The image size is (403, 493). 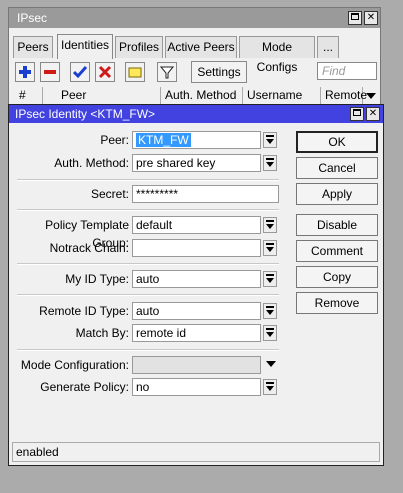 I want to click on column-header-auth-method: Auth. Method, so click(x=202, y=96).